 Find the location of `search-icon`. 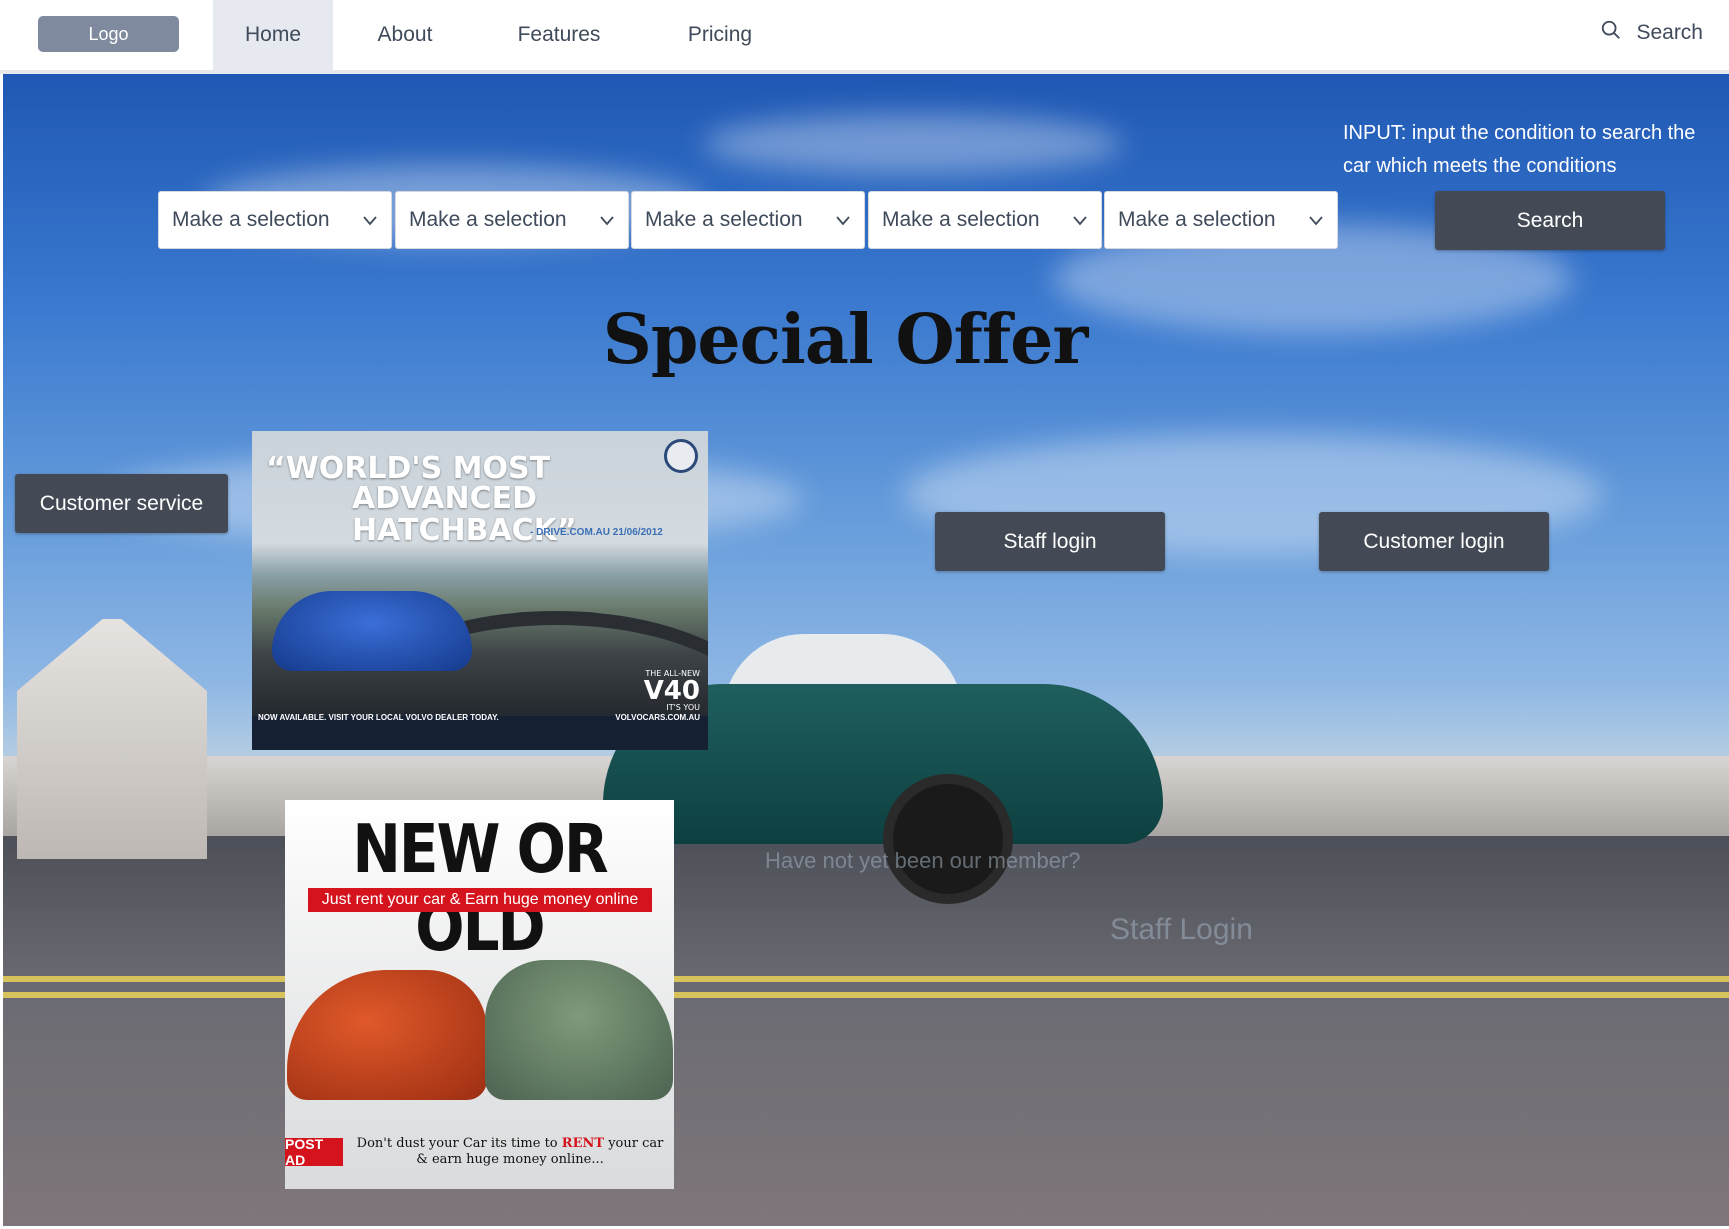

search-icon is located at coordinates (1611, 33).